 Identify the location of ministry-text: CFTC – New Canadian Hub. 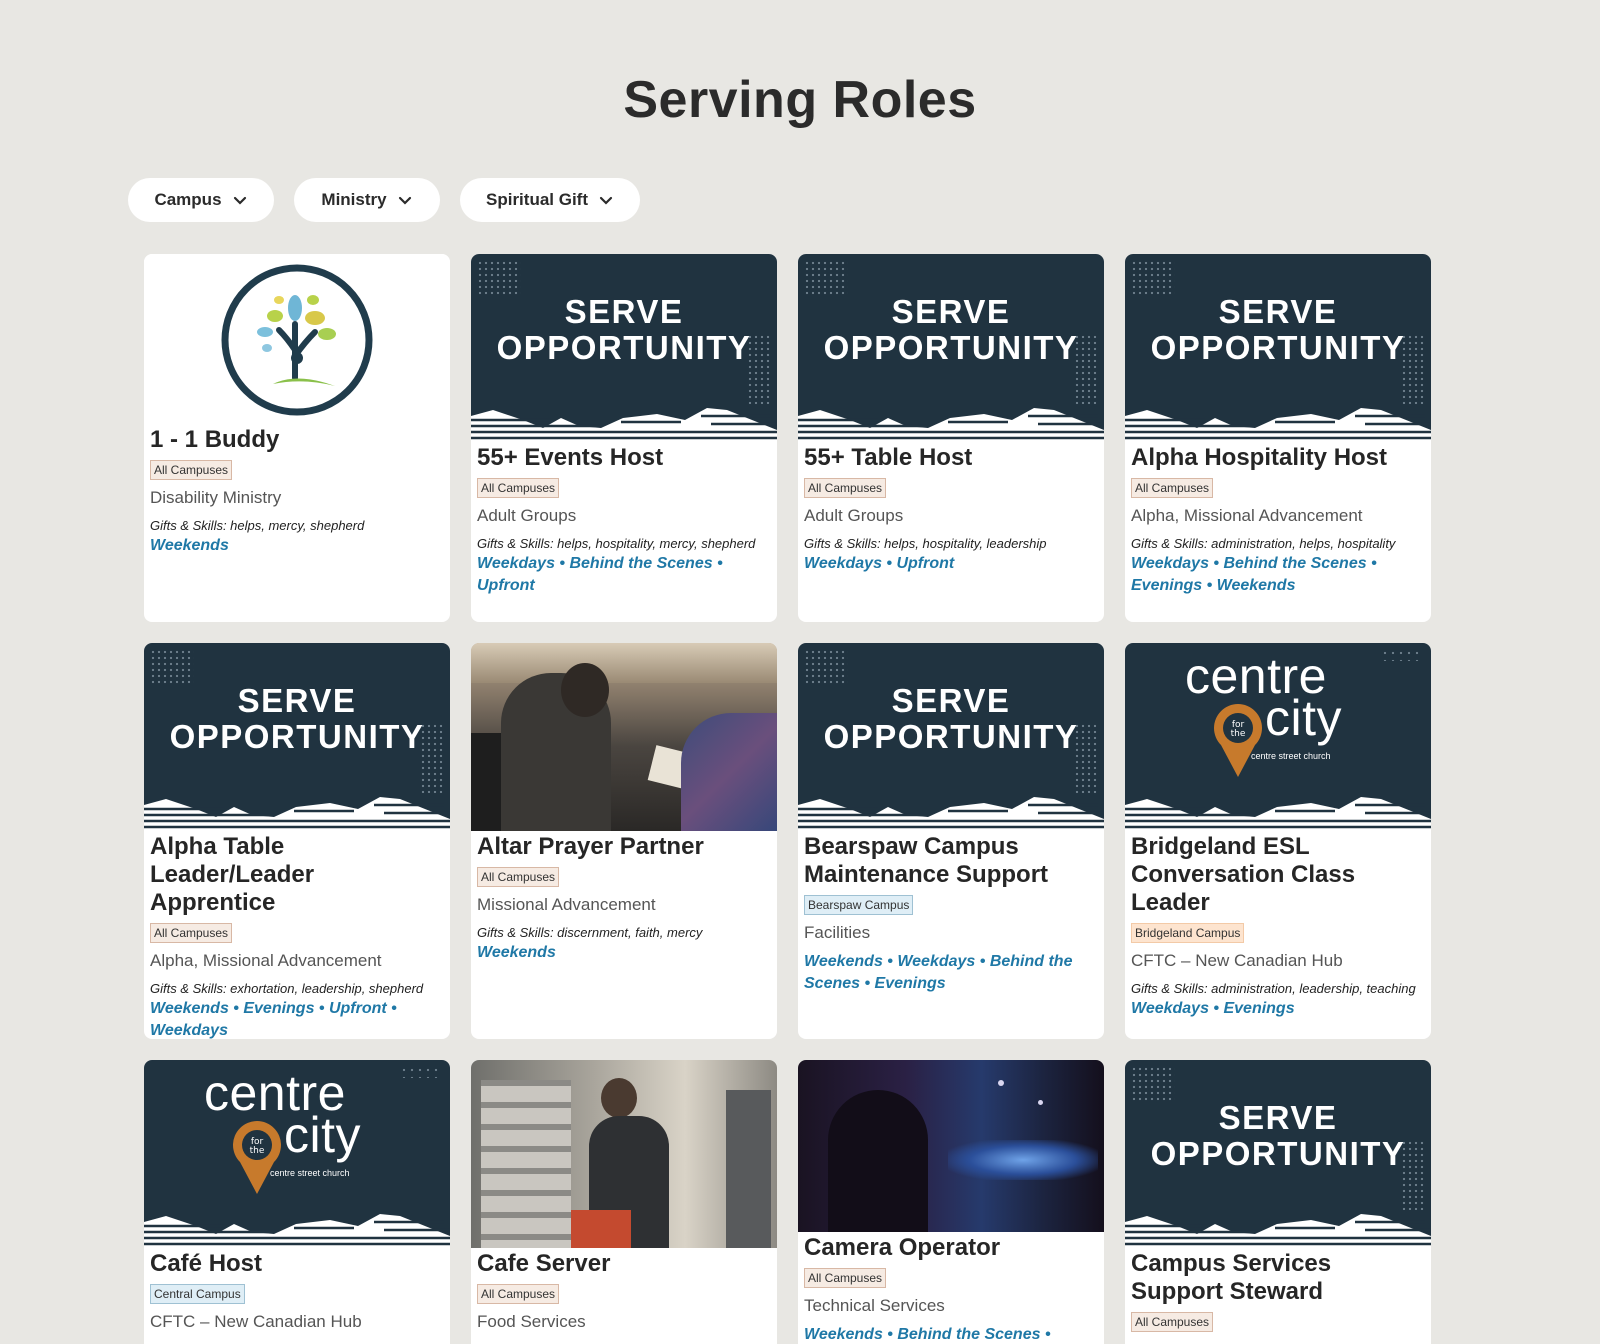
(256, 1321).